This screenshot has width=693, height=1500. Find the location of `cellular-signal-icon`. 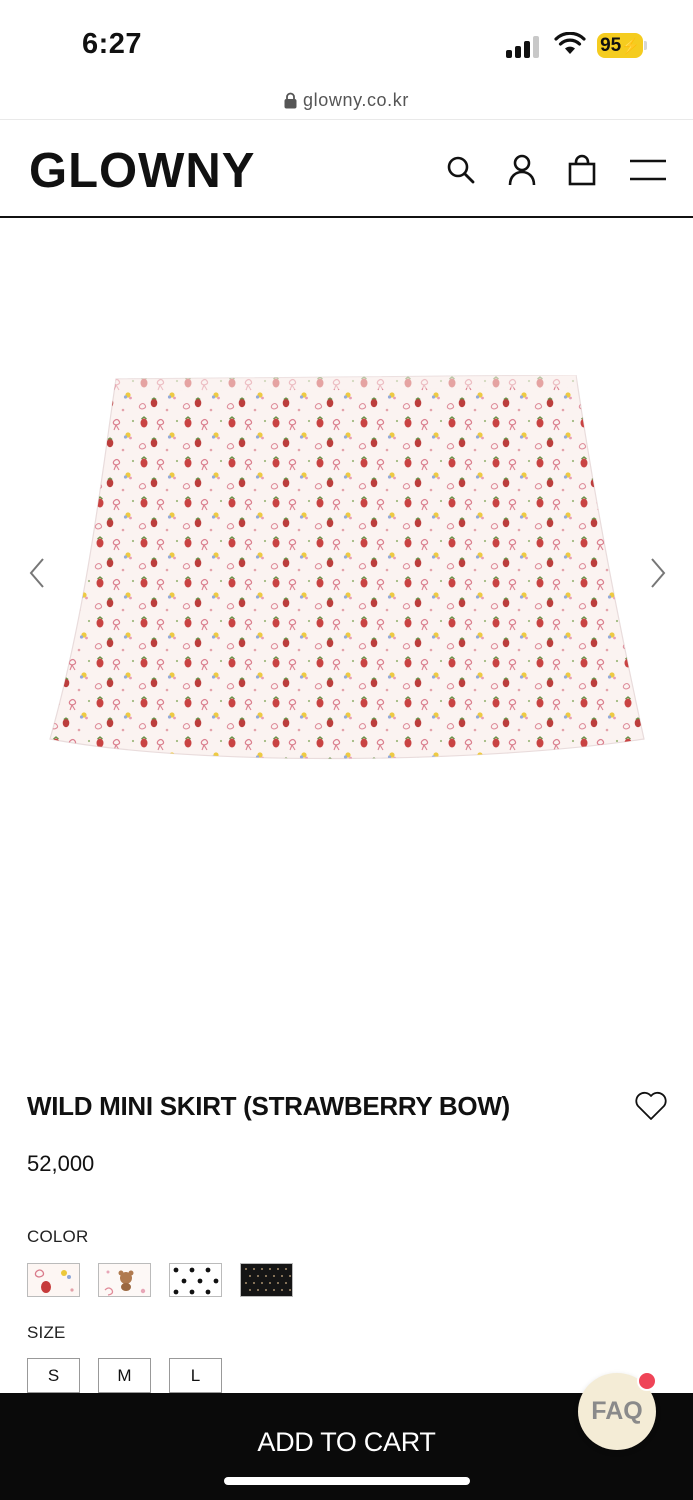

cellular-signal-icon is located at coordinates (524, 46).